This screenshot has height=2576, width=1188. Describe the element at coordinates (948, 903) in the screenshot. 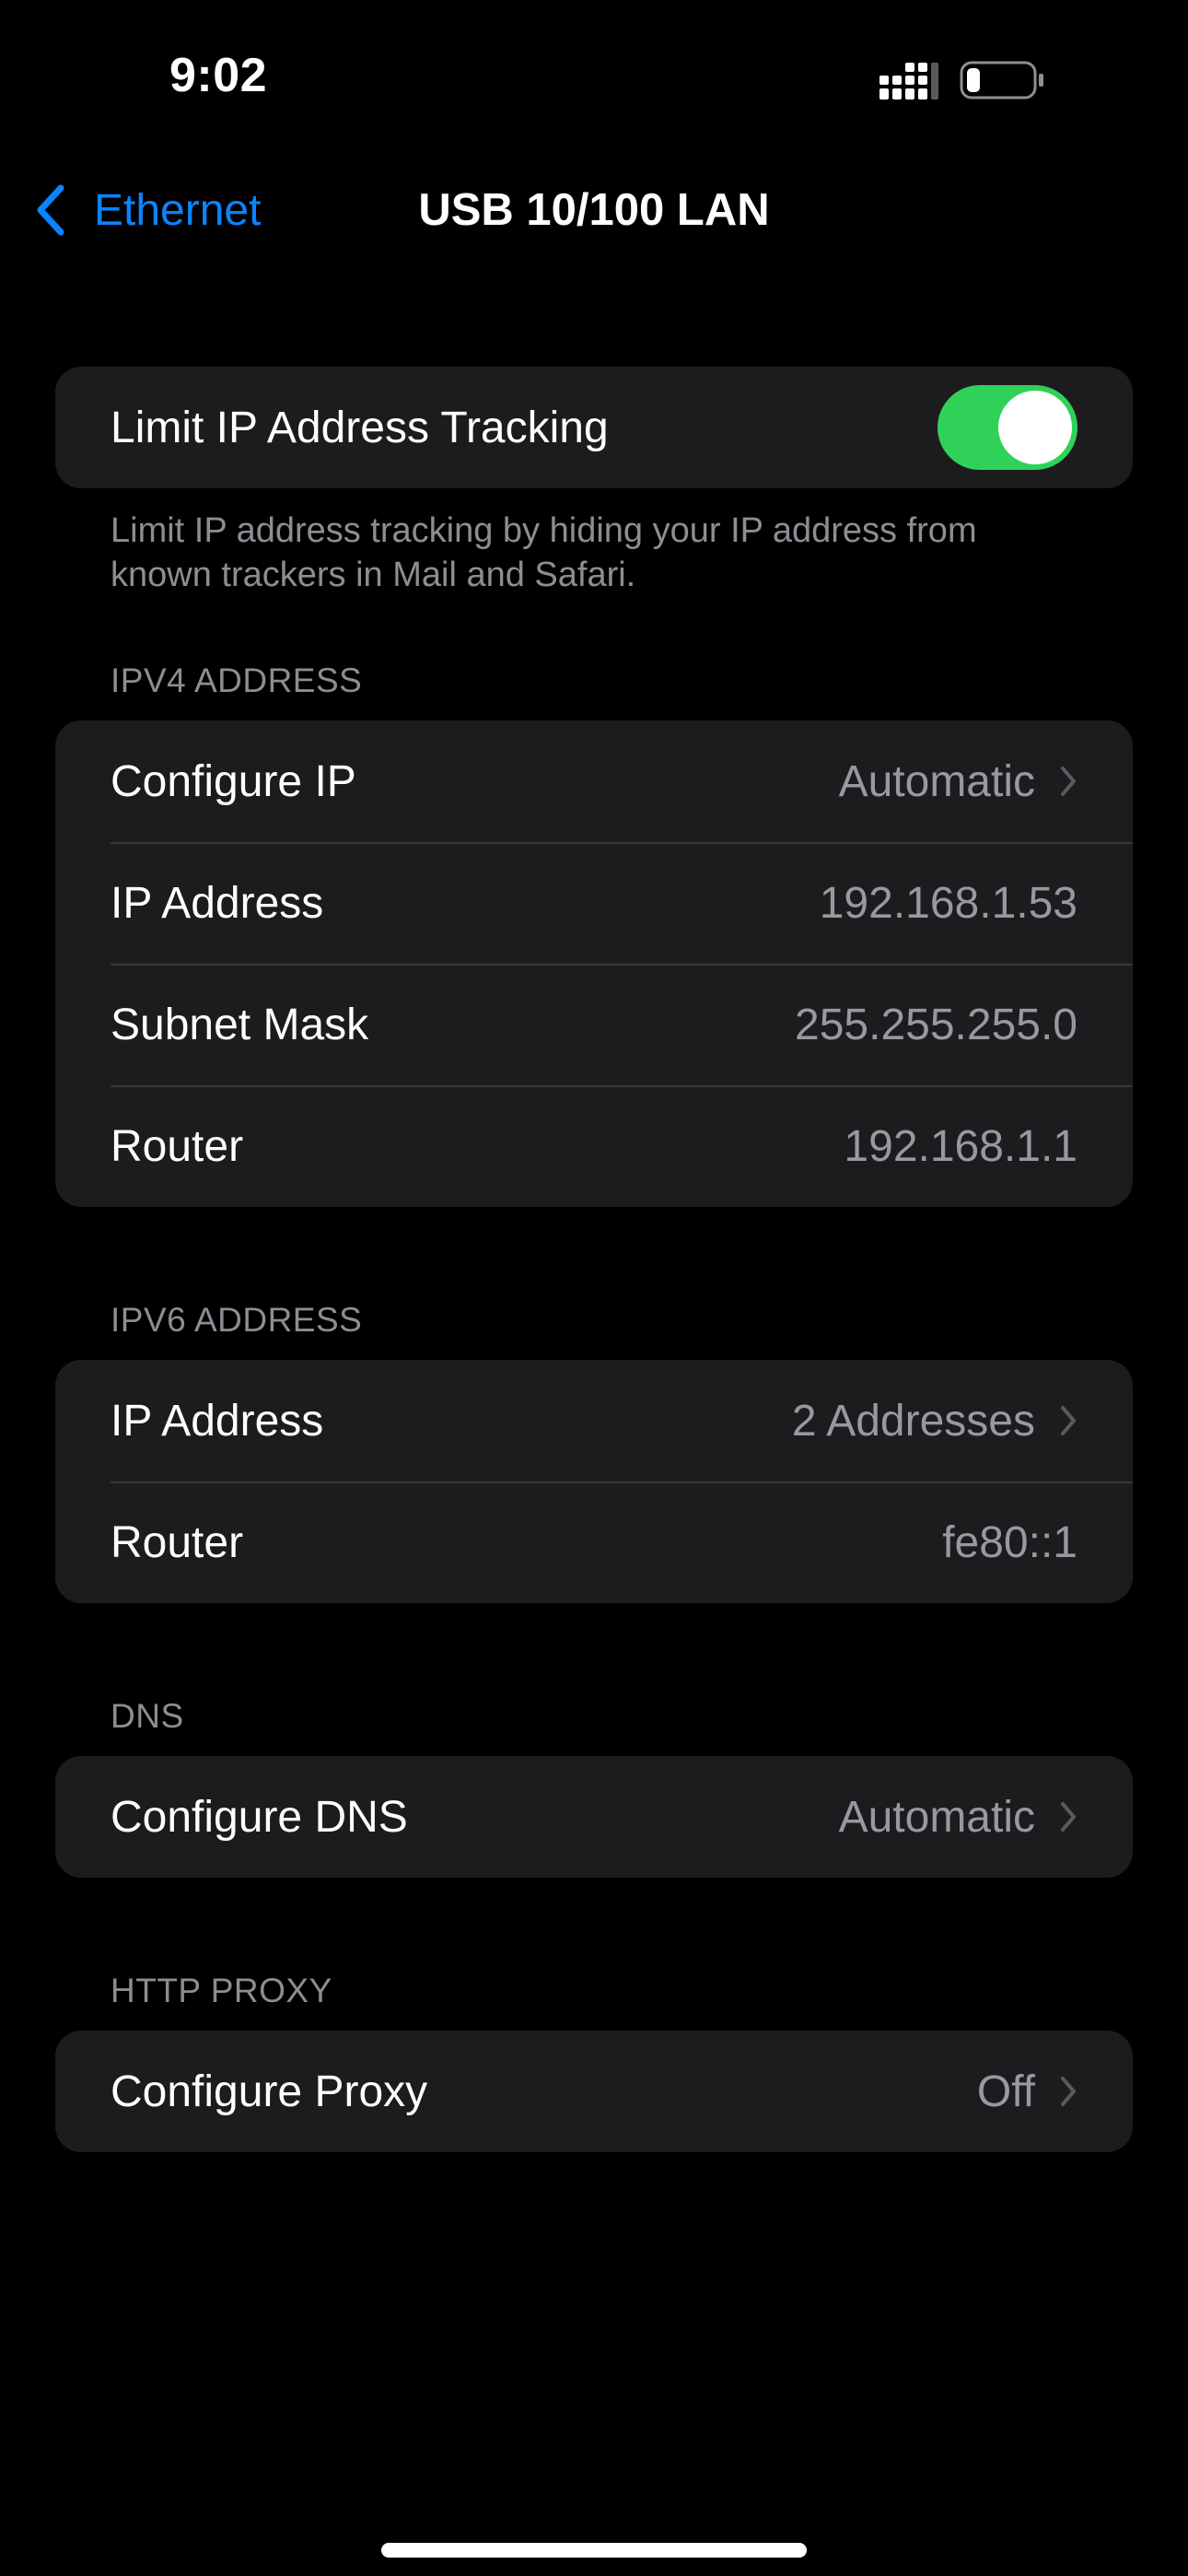

I see `ipv4-ip-address-value: 192.168.1.53` at that location.